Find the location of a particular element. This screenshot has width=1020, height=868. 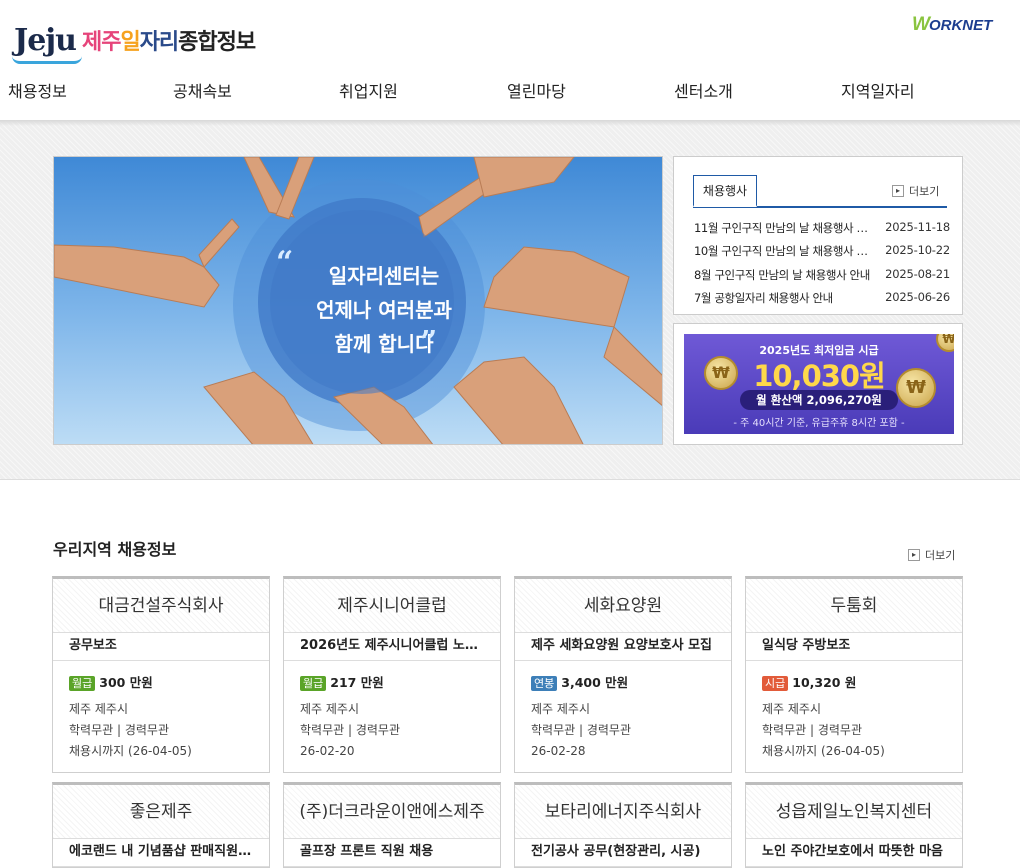

main-nav: 채용정보 공채속보 취업지원 열린마당 센터소개 지역일자리 is located at coordinates (510, 91).